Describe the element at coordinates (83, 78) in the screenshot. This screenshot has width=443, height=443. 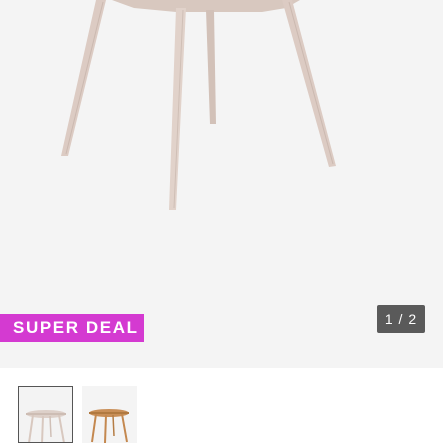
I see `table-leg-left` at that location.